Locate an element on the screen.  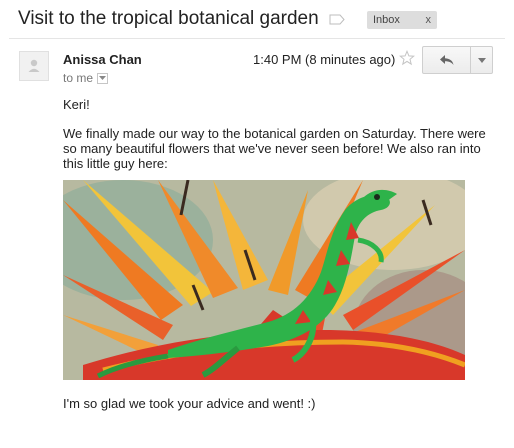
person-silhouette-icon is located at coordinates (34, 65).